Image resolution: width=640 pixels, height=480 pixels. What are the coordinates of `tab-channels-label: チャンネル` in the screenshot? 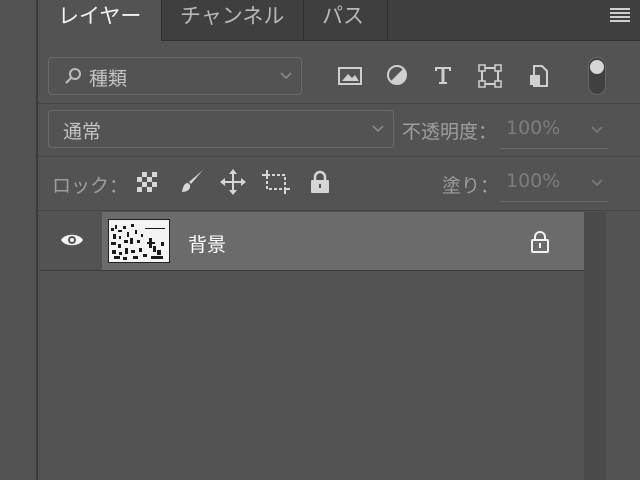 It's located at (232, 16).